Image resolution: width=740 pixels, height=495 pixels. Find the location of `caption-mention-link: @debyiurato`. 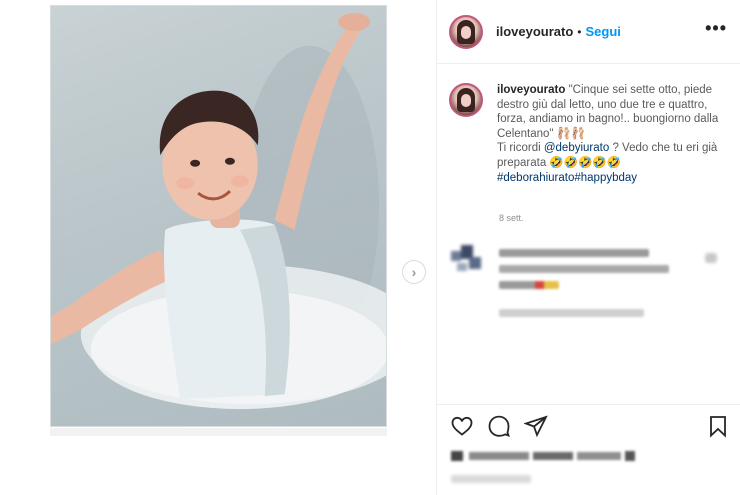

caption-mention-link: @debyiurato is located at coordinates (576, 148).